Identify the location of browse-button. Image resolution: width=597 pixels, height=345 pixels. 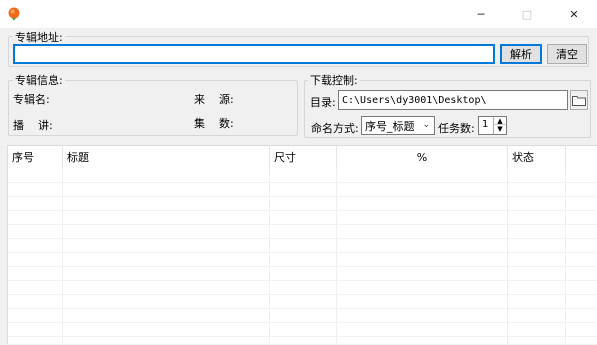
(579, 100).